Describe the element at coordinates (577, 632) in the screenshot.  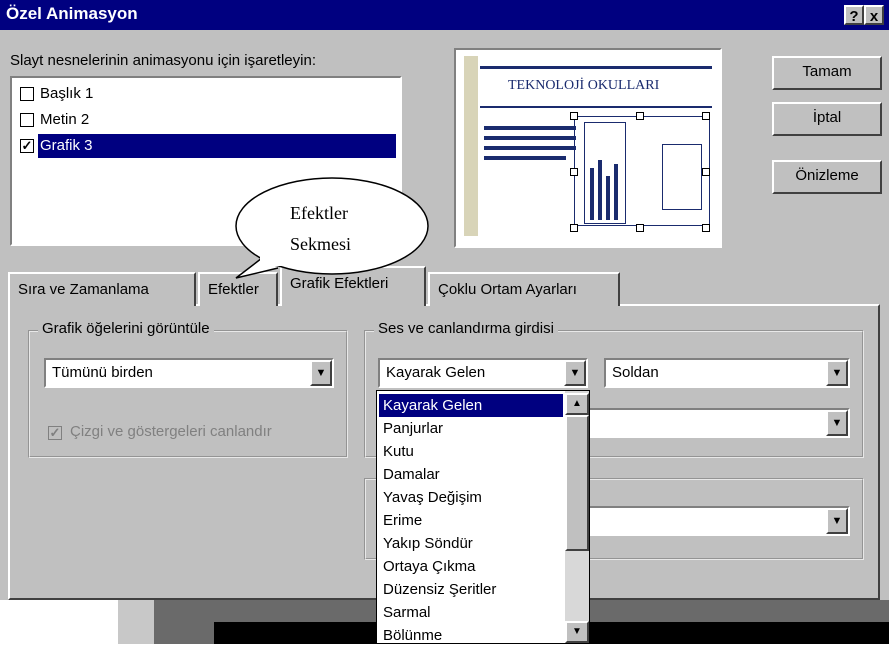
I see `scroll-down-icon: ▼` at that location.